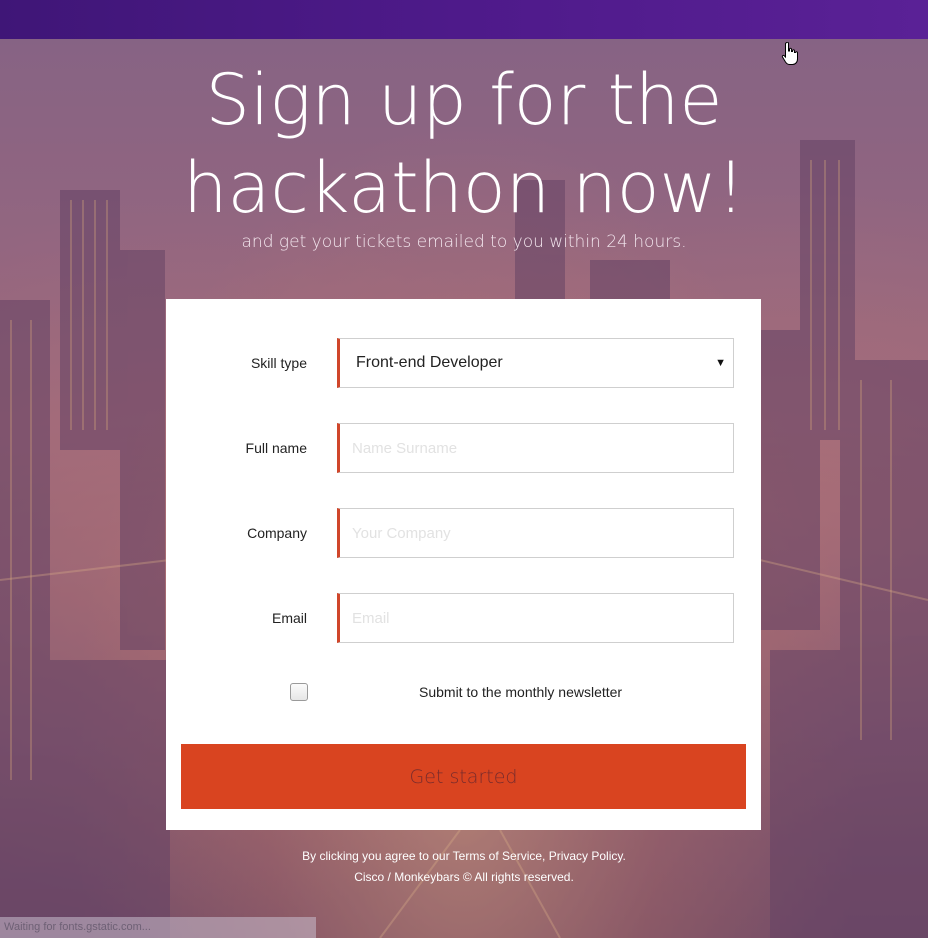  I want to click on company-label: Company, so click(277, 533).